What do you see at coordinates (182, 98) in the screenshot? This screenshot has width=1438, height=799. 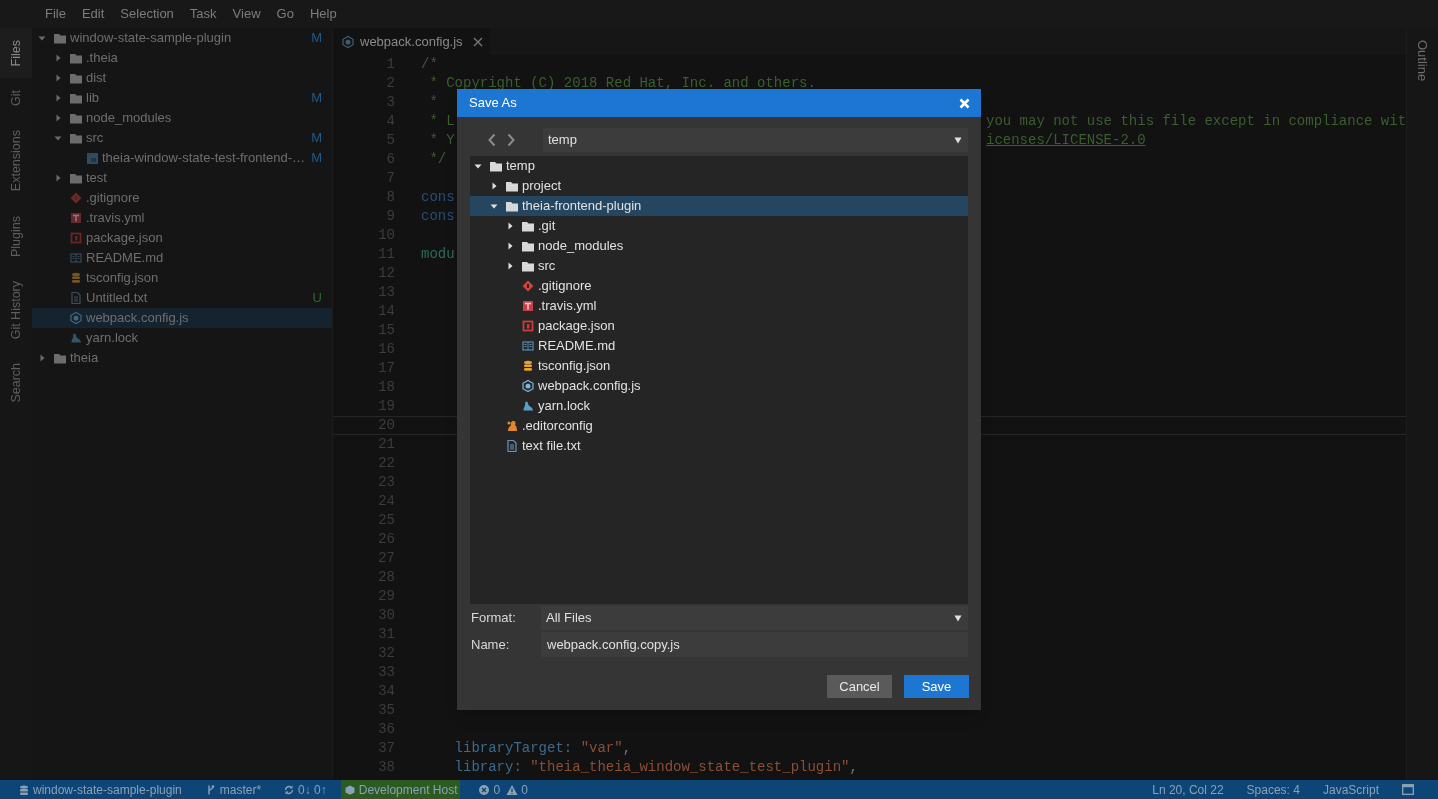 I see `tree-item: lib M` at bounding box center [182, 98].